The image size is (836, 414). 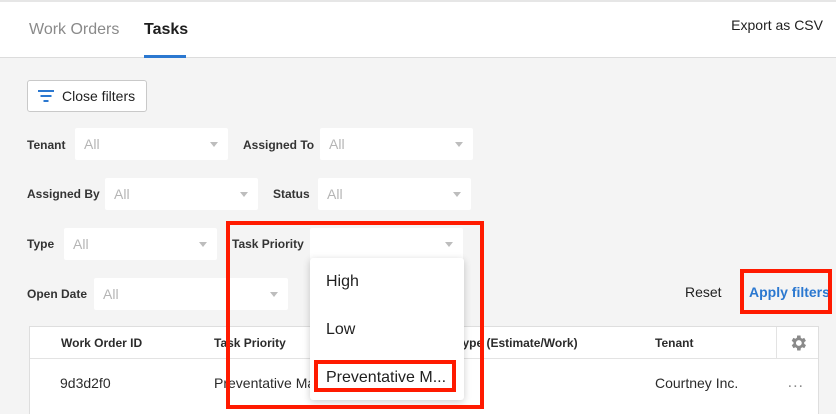 I want to click on assigned-by-label: Assigned By, so click(x=63, y=194).